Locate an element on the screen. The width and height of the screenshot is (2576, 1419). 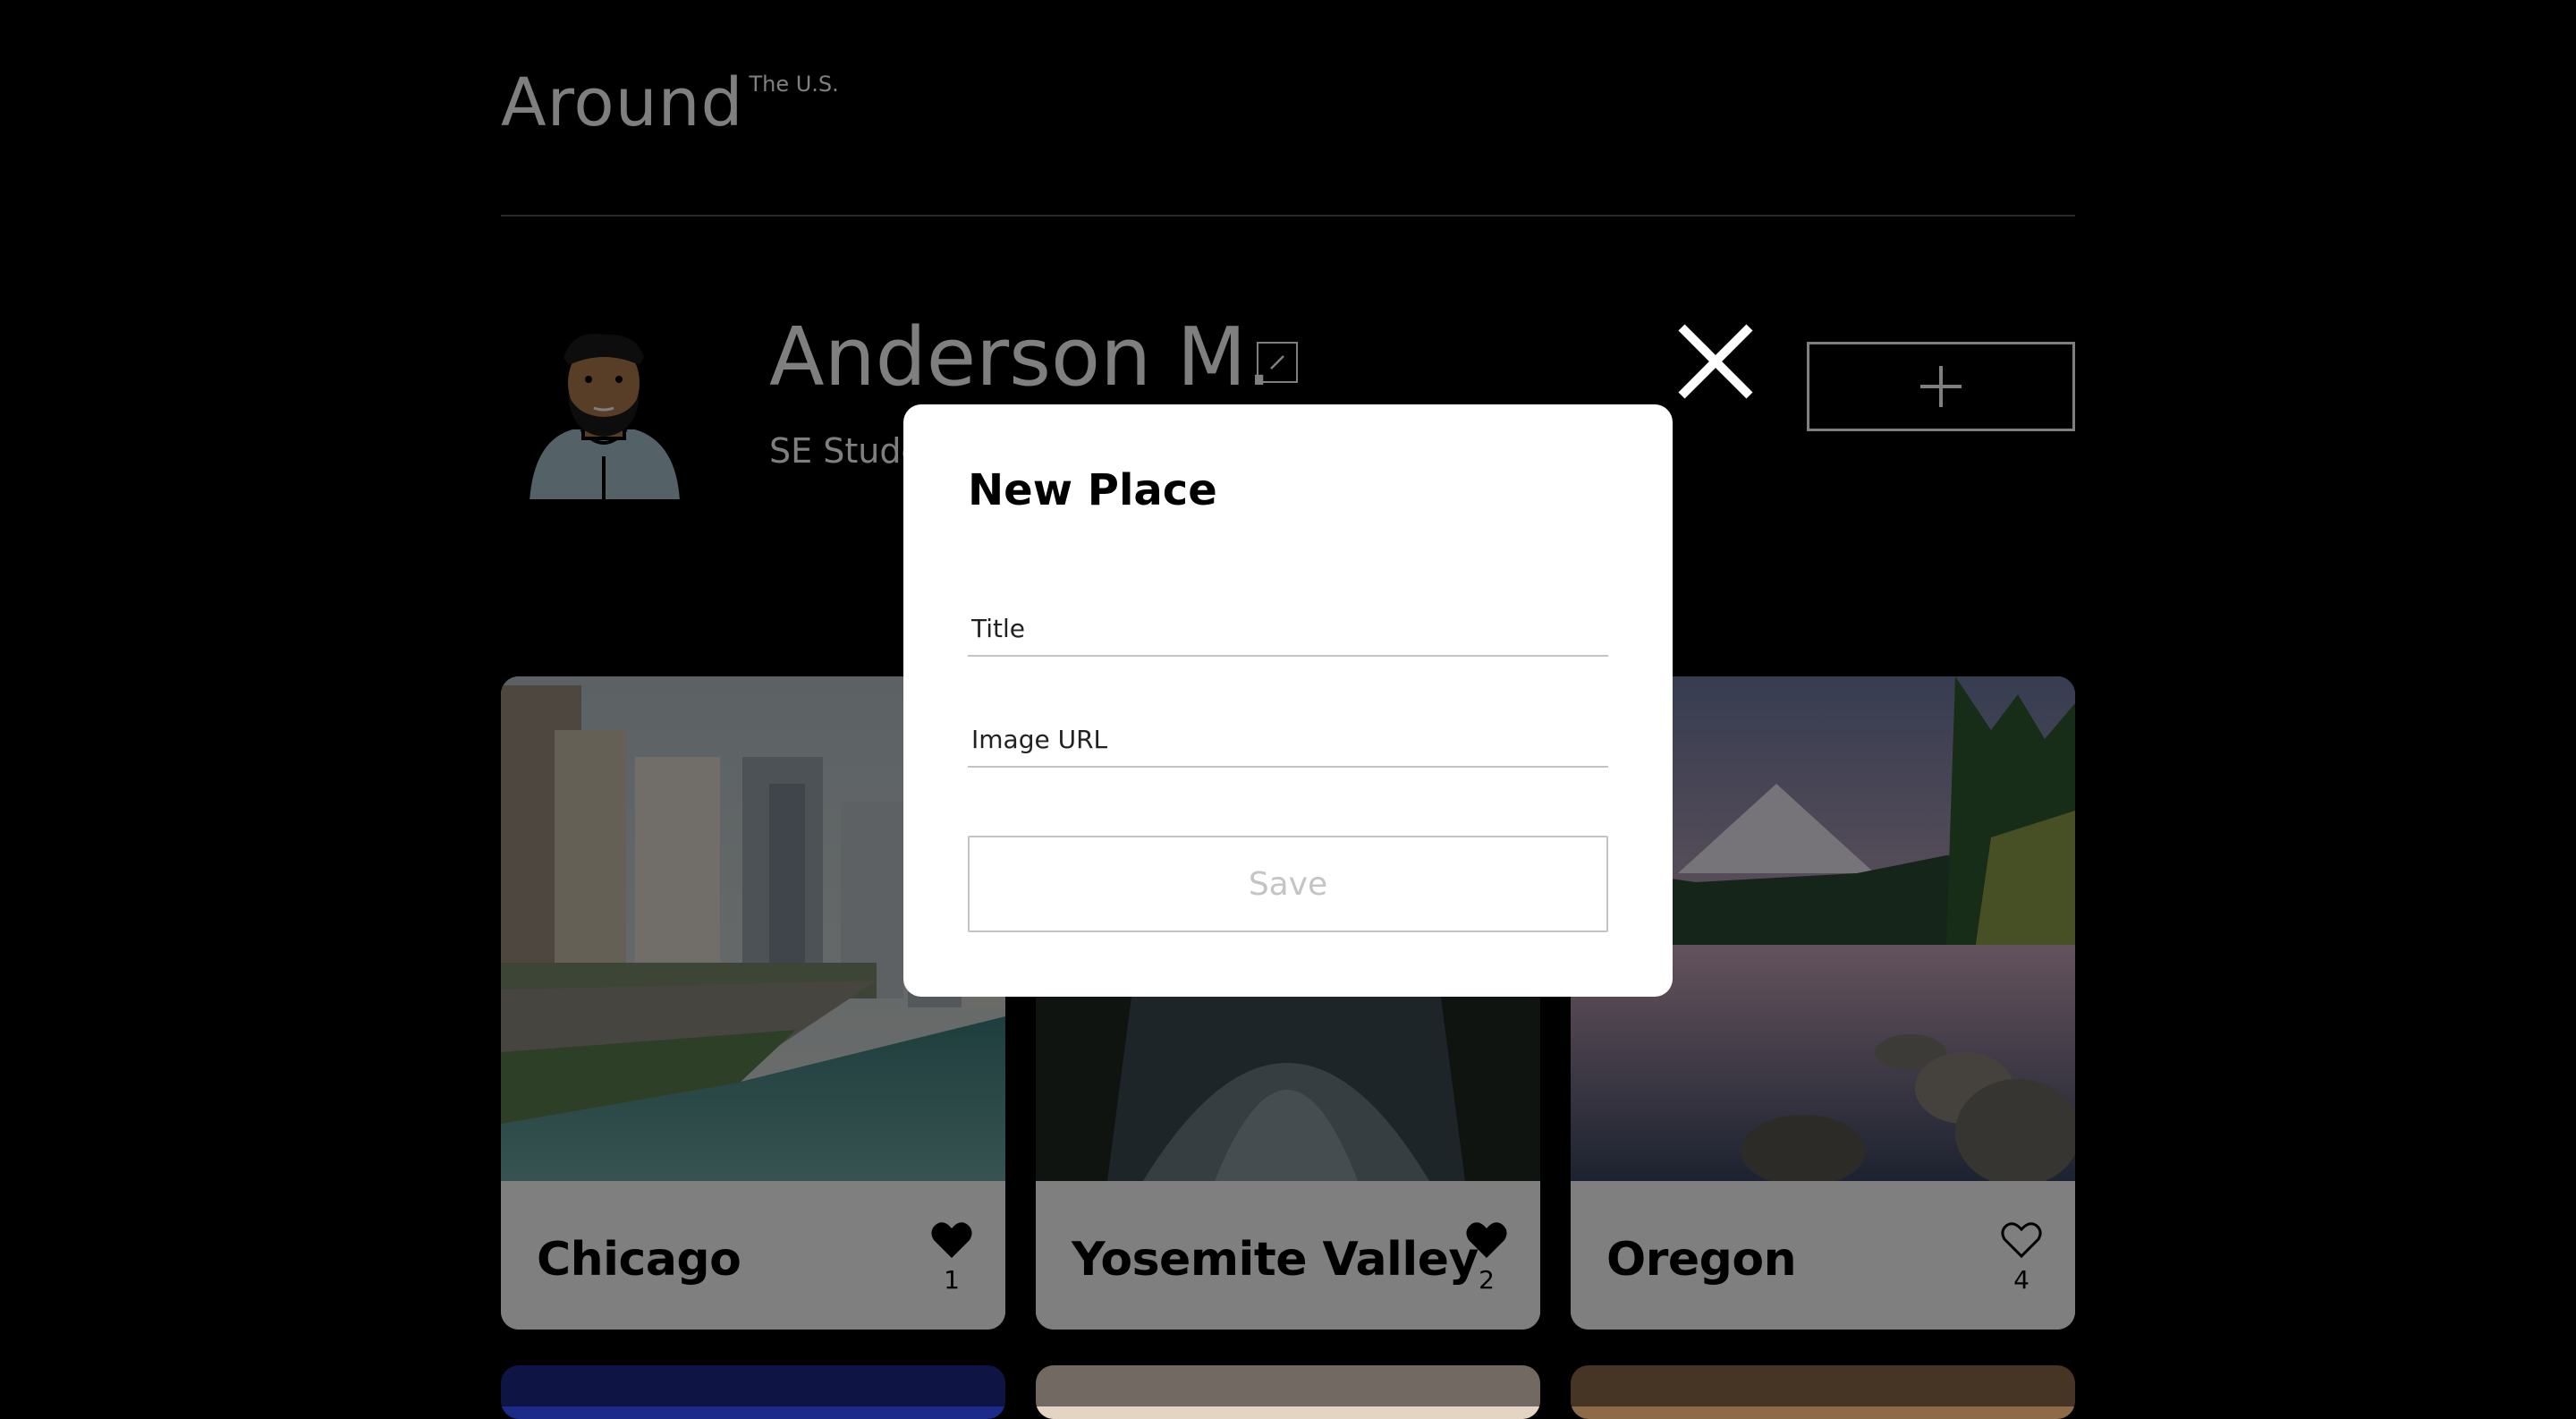
new-place-modal: New Place Save is located at coordinates (1288, 700).